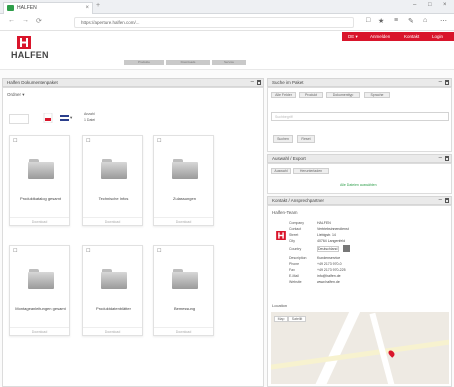  What do you see at coordinates (328, 249) in the screenshot?
I see `country-select: Deutschland` at bounding box center [328, 249].